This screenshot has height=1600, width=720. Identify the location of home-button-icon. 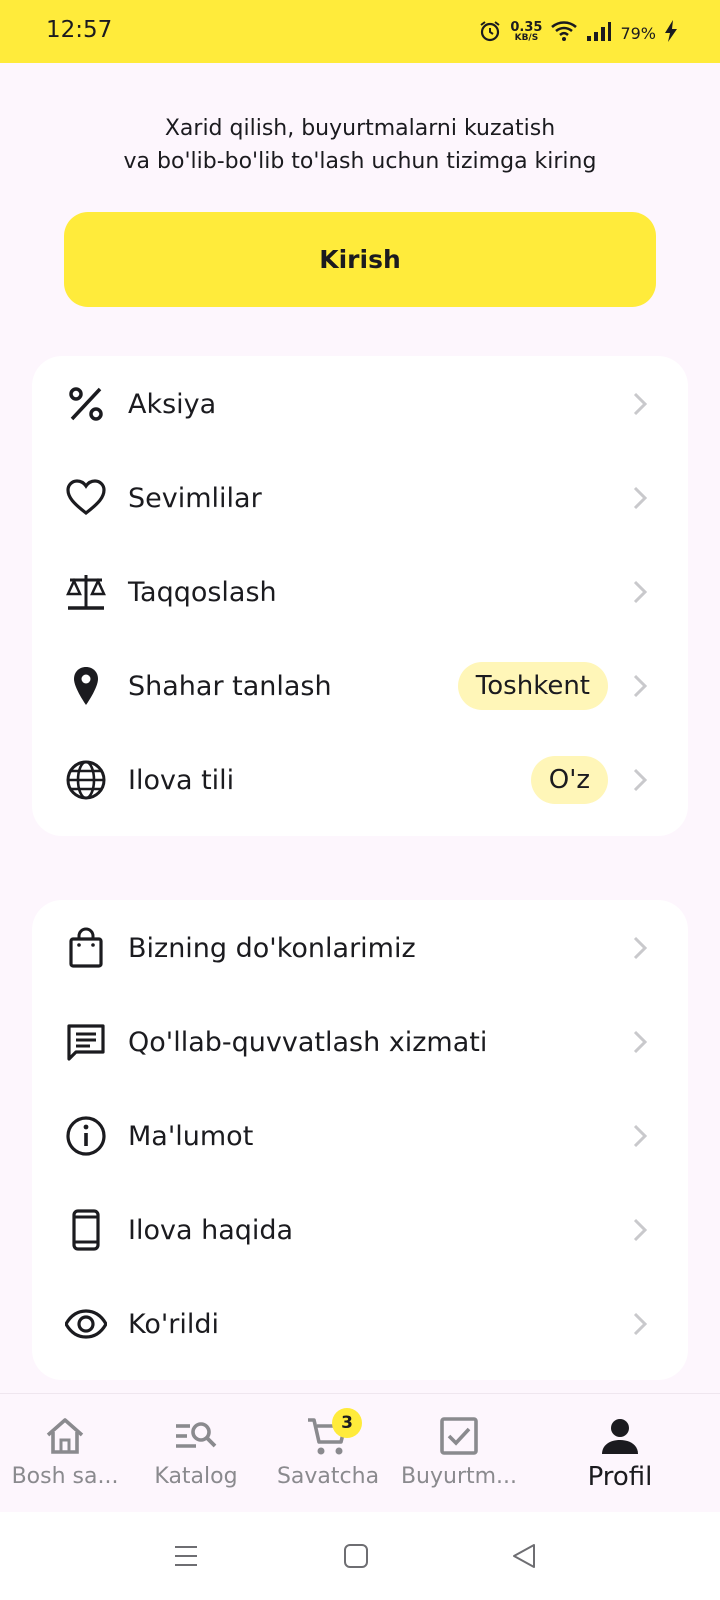
(356, 1556).